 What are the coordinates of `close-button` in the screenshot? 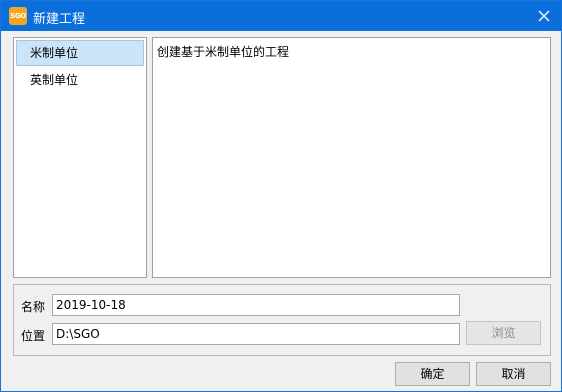 It's located at (544, 16).